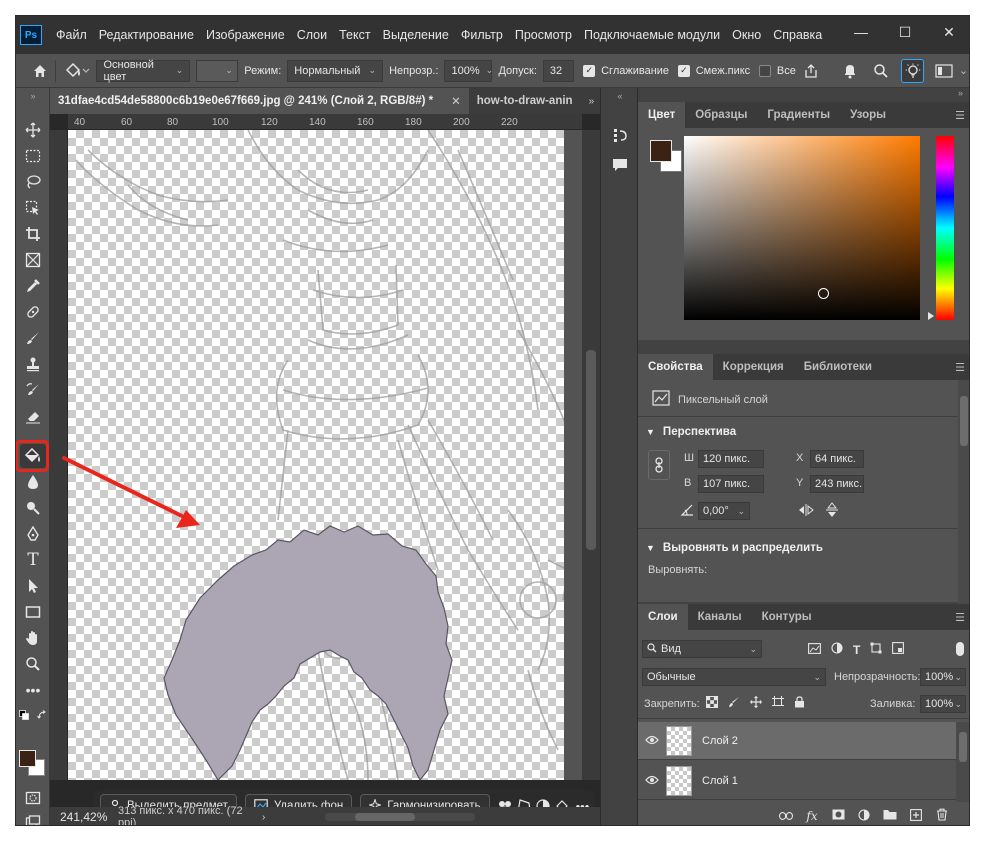 The image size is (986, 841). Describe the element at coordinates (734, 677) in the screenshot. I see `blend-mode-select: Обычные ⌄` at that location.